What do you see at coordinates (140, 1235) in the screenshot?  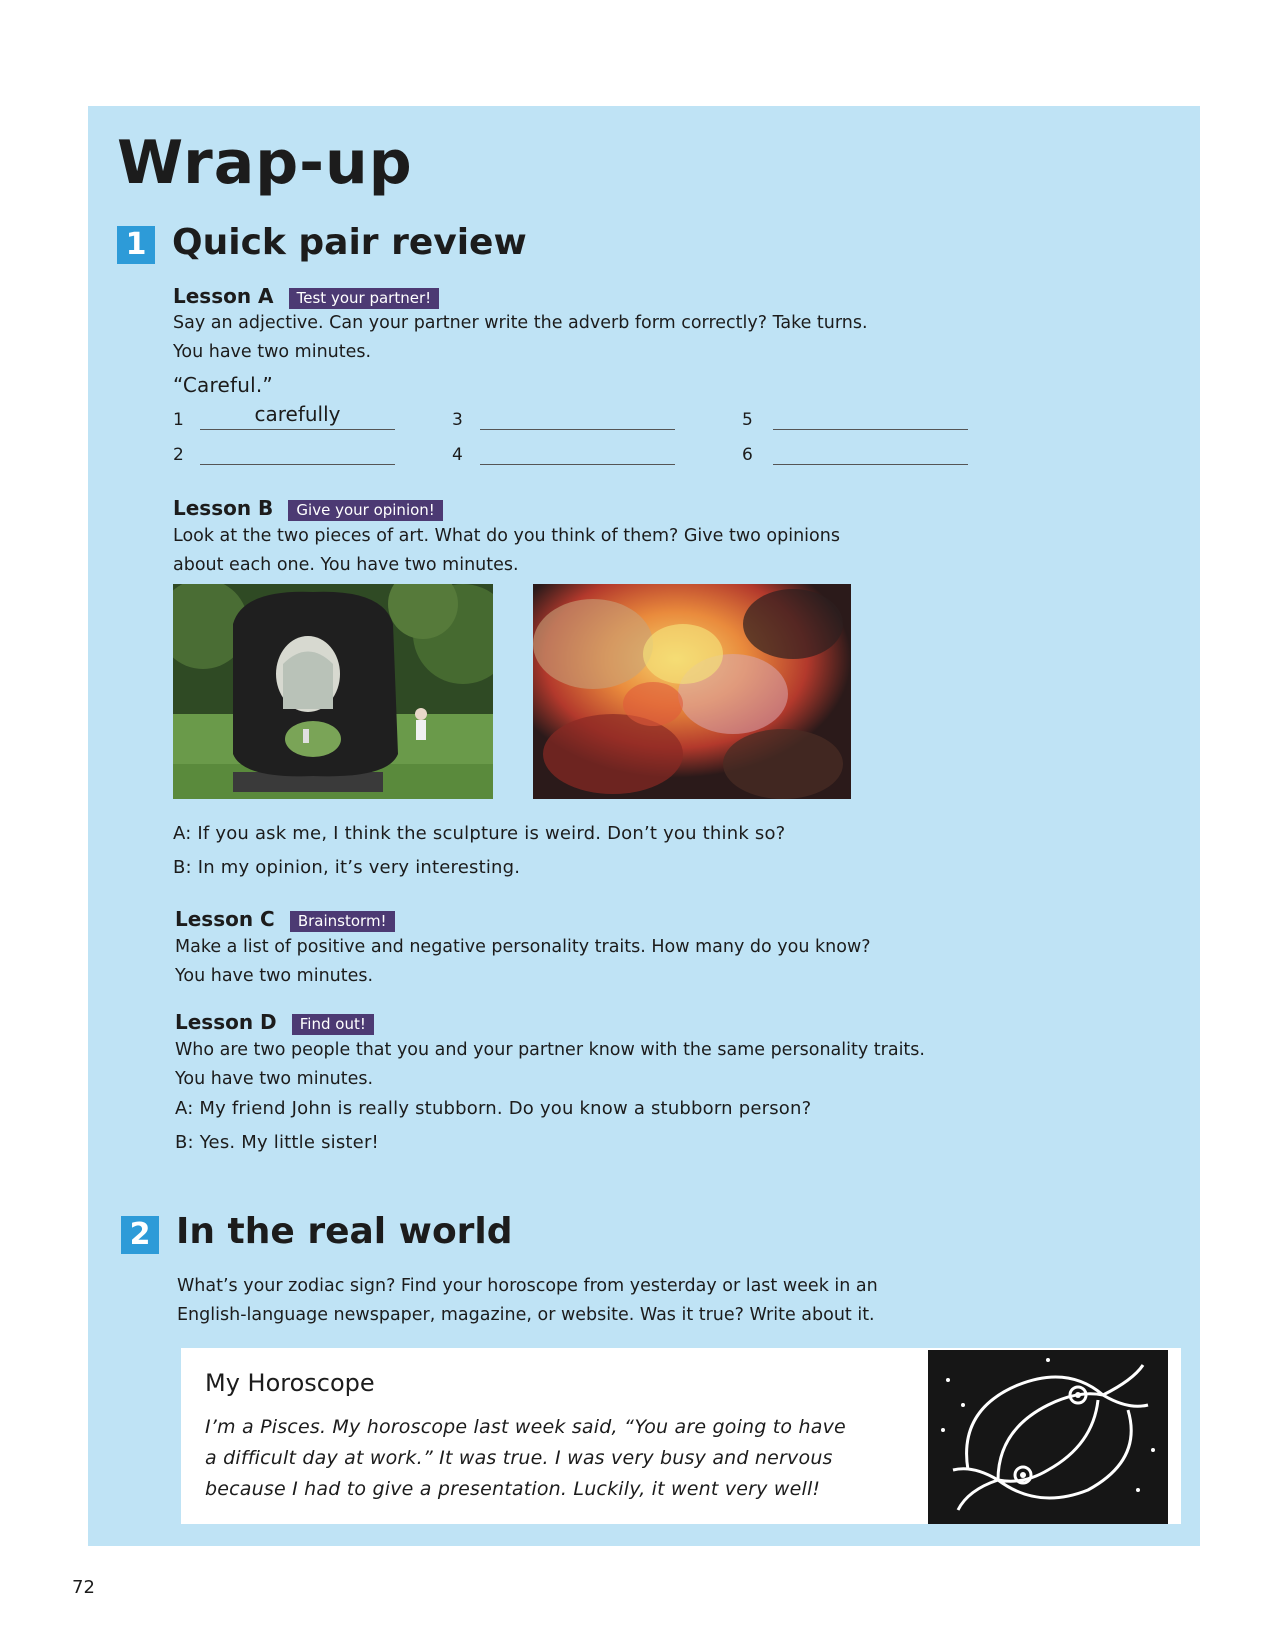 I see `section-2-number: 2` at bounding box center [140, 1235].